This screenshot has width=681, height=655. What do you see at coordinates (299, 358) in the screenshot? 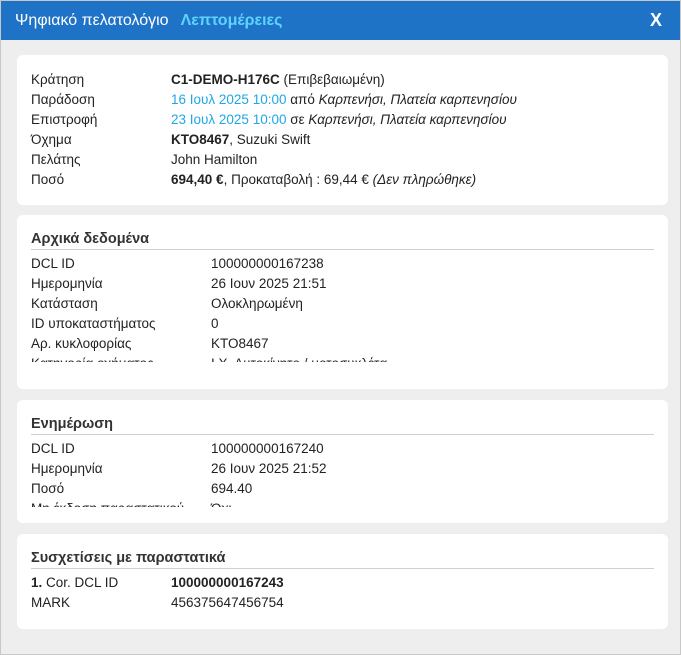
I see `initial-row-value: Ι.Χ. Αυτοκίνητο / μοτοσυκλέτα` at bounding box center [299, 358].